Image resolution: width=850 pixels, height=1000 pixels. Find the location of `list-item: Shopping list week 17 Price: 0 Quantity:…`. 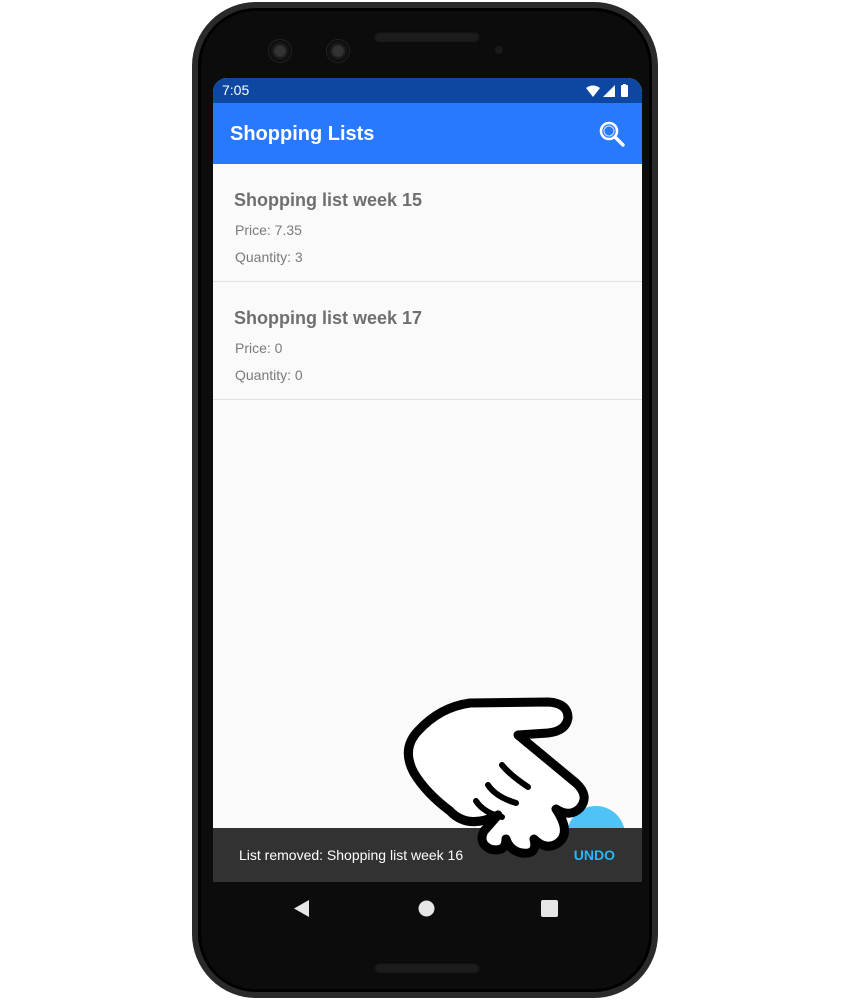

list-item: Shopping list week 17 Price: 0 Quantity:… is located at coordinates (427, 341).